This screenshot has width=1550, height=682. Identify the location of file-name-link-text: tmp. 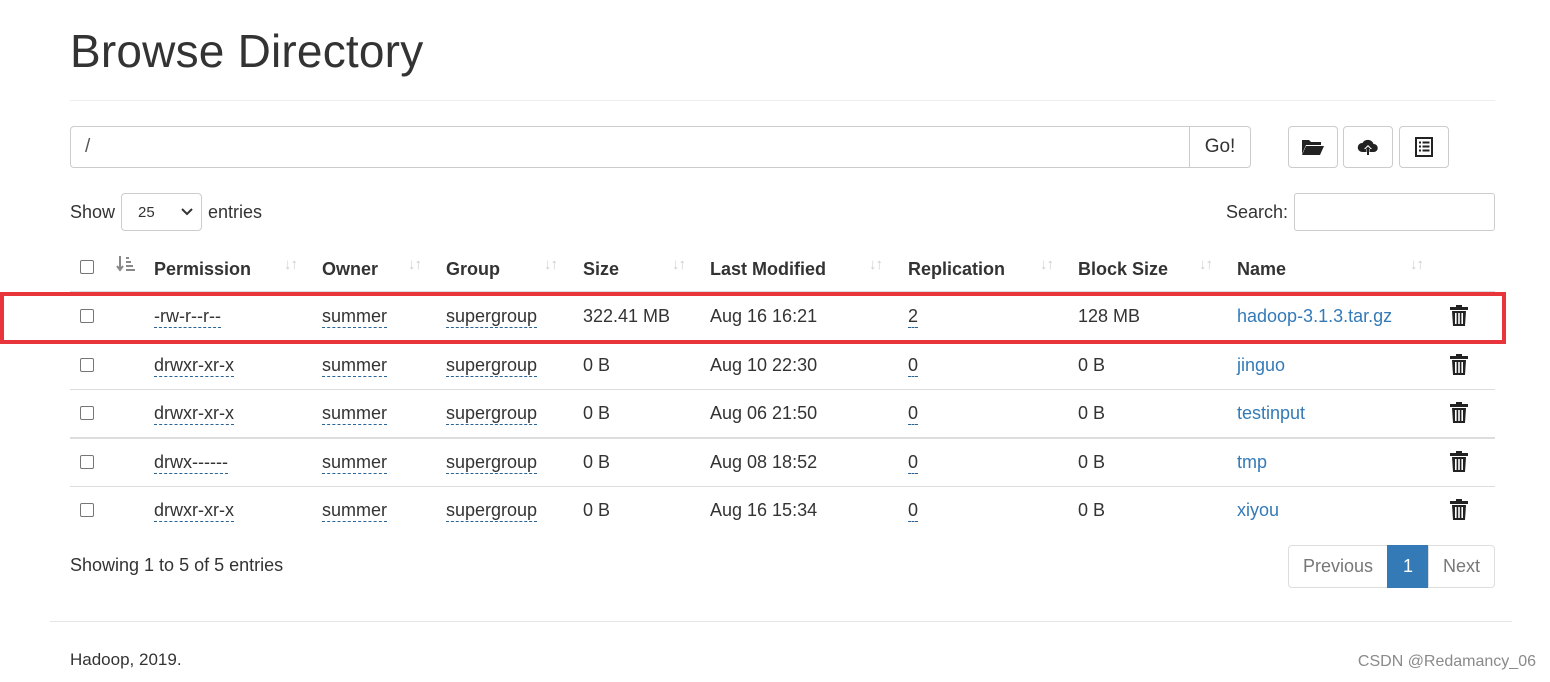
(1252, 462).